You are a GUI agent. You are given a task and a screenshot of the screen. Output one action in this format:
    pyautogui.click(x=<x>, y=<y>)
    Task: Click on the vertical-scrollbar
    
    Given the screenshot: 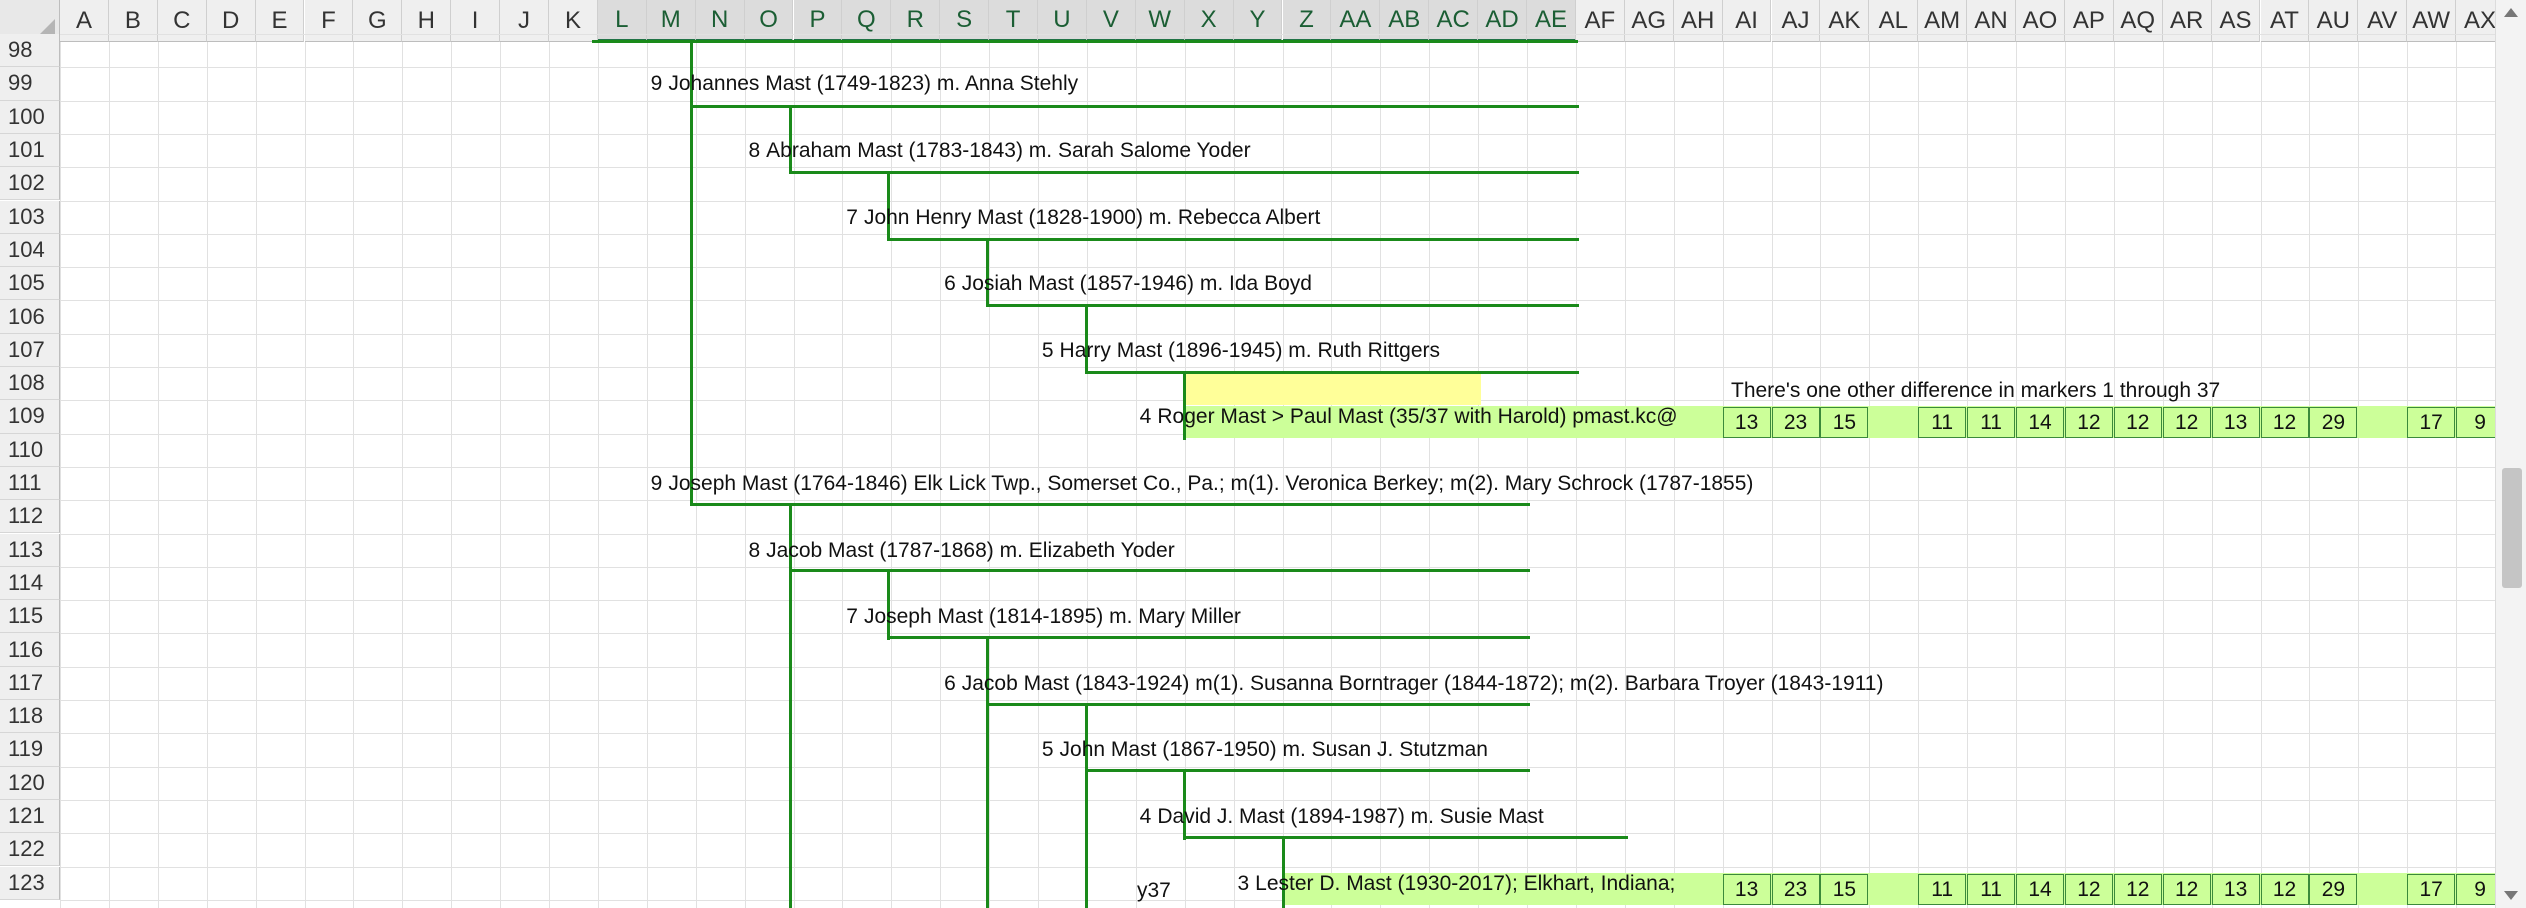 What is the action you would take?
    pyautogui.click(x=2510, y=454)
    